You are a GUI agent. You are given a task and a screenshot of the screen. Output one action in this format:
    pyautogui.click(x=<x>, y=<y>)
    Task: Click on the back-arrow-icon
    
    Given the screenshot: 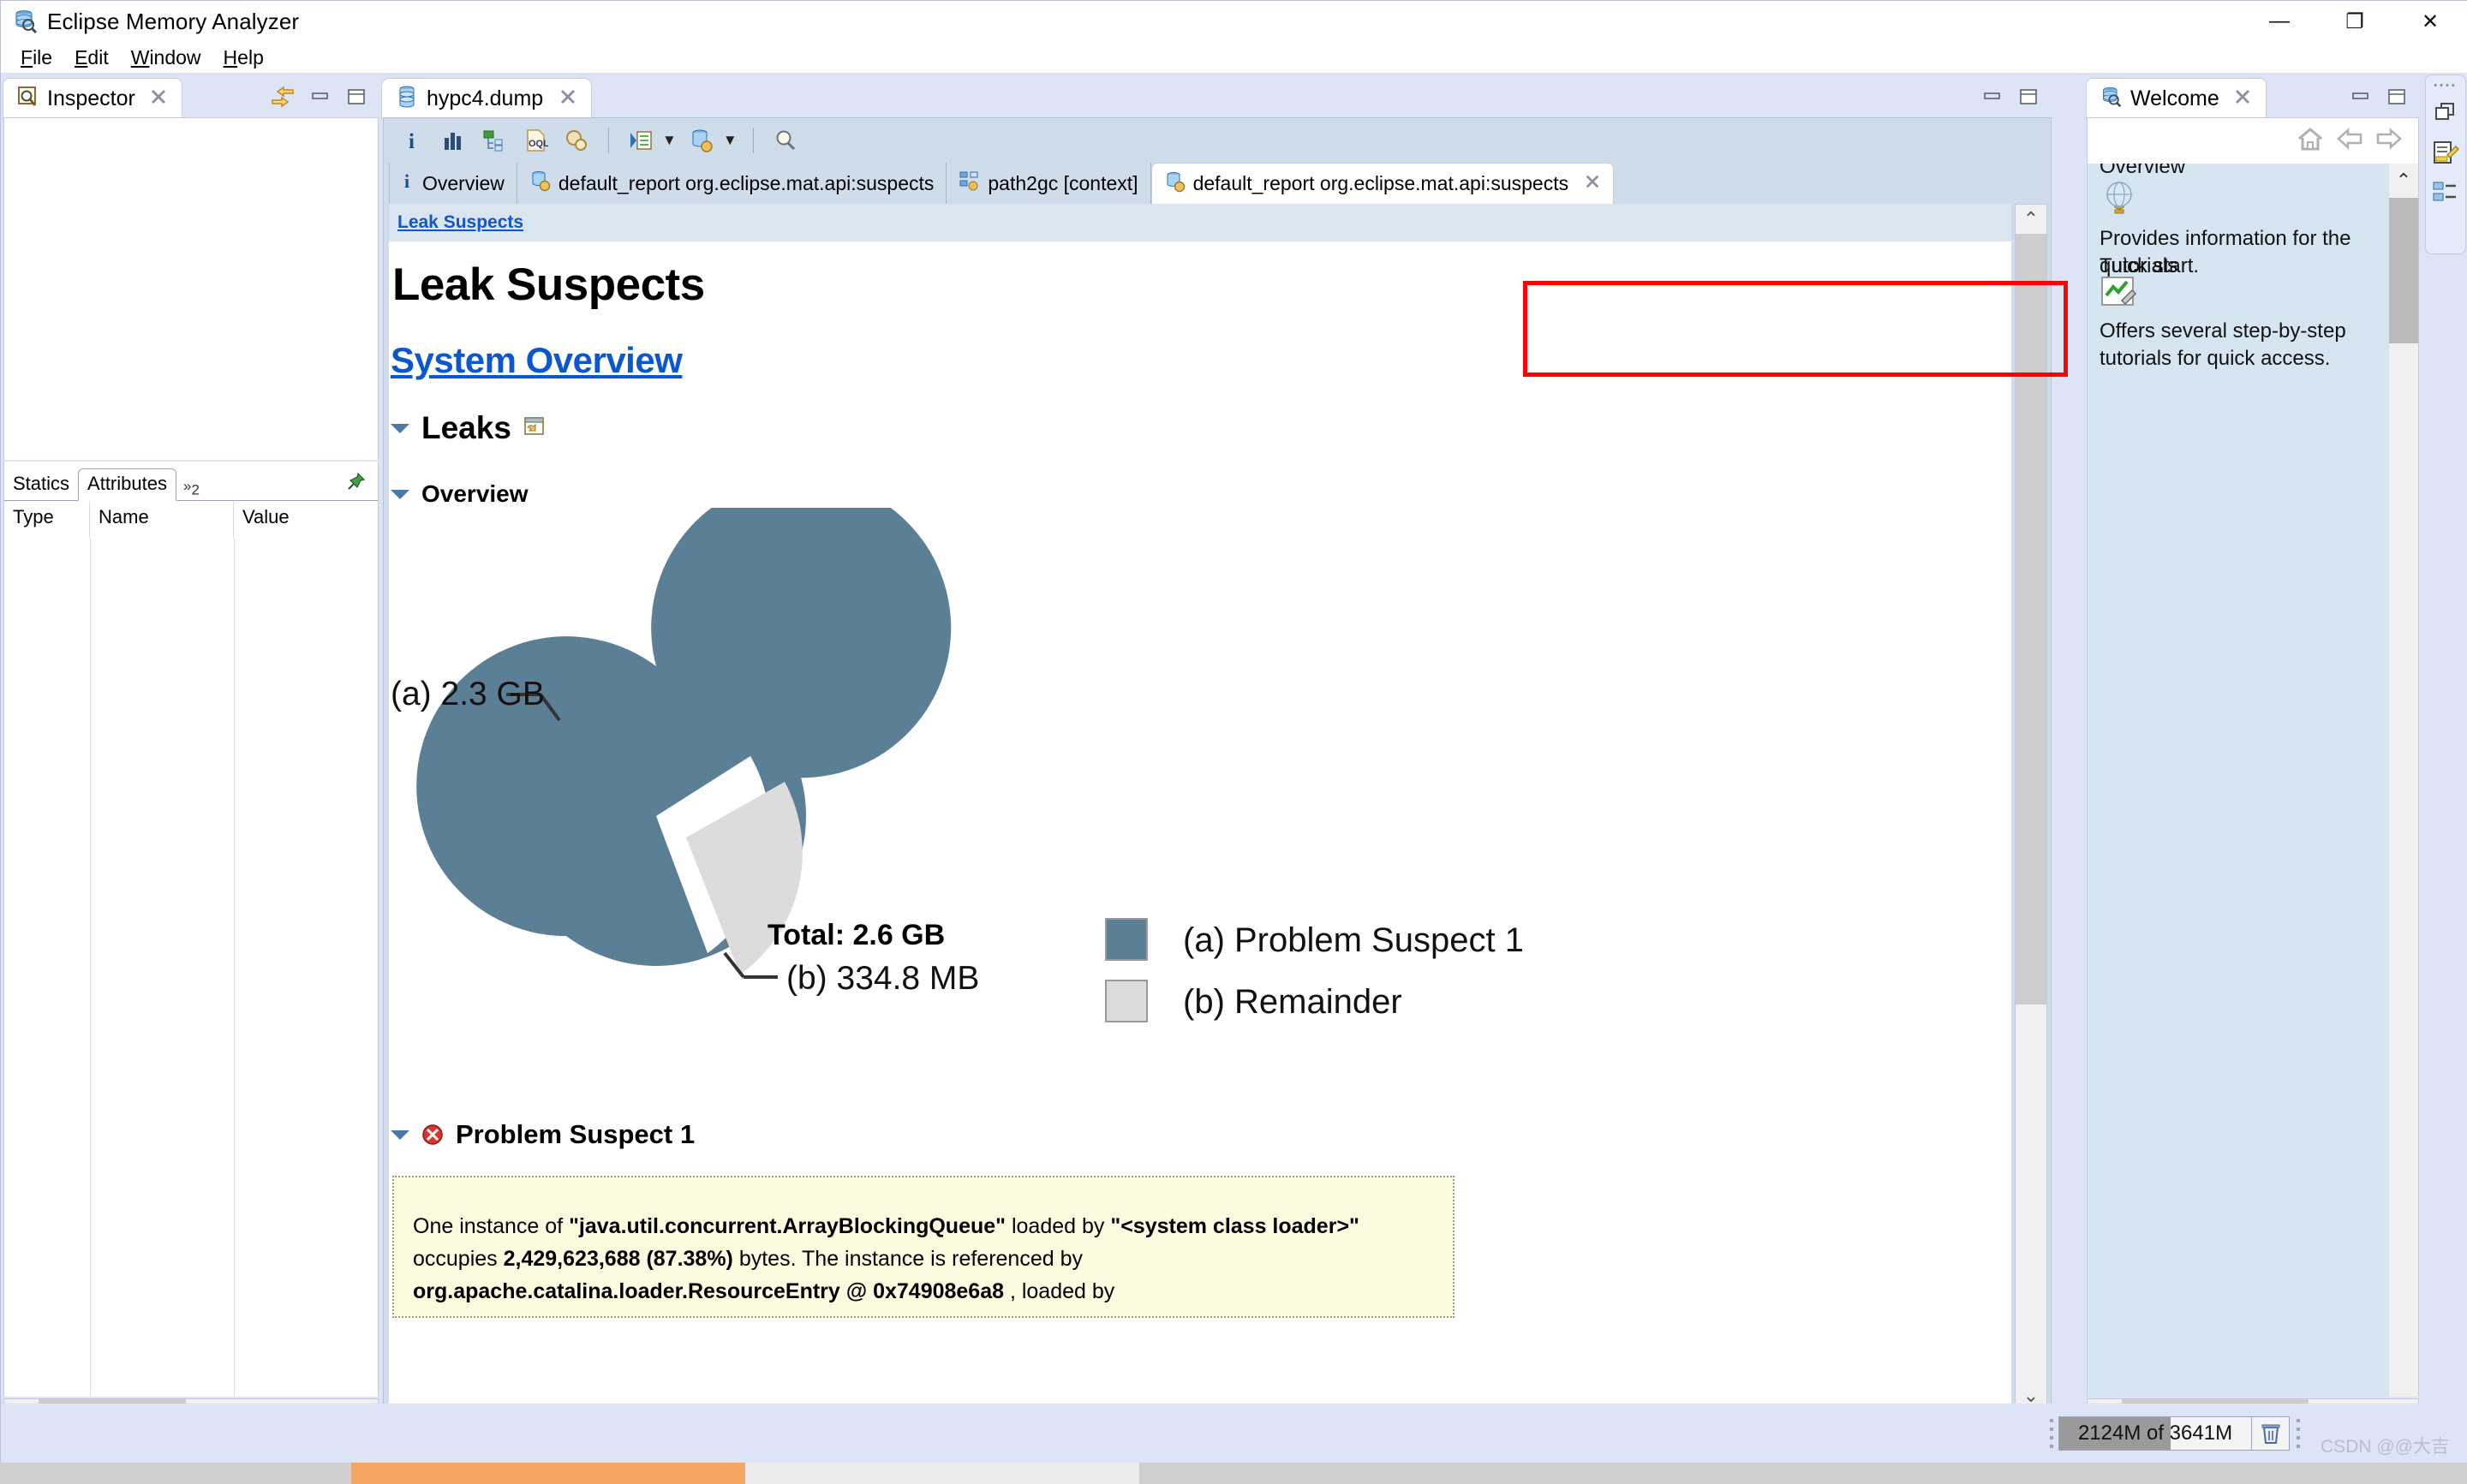 What is the action you would take?
    pyautogui.click(x=2350, y=141)
    